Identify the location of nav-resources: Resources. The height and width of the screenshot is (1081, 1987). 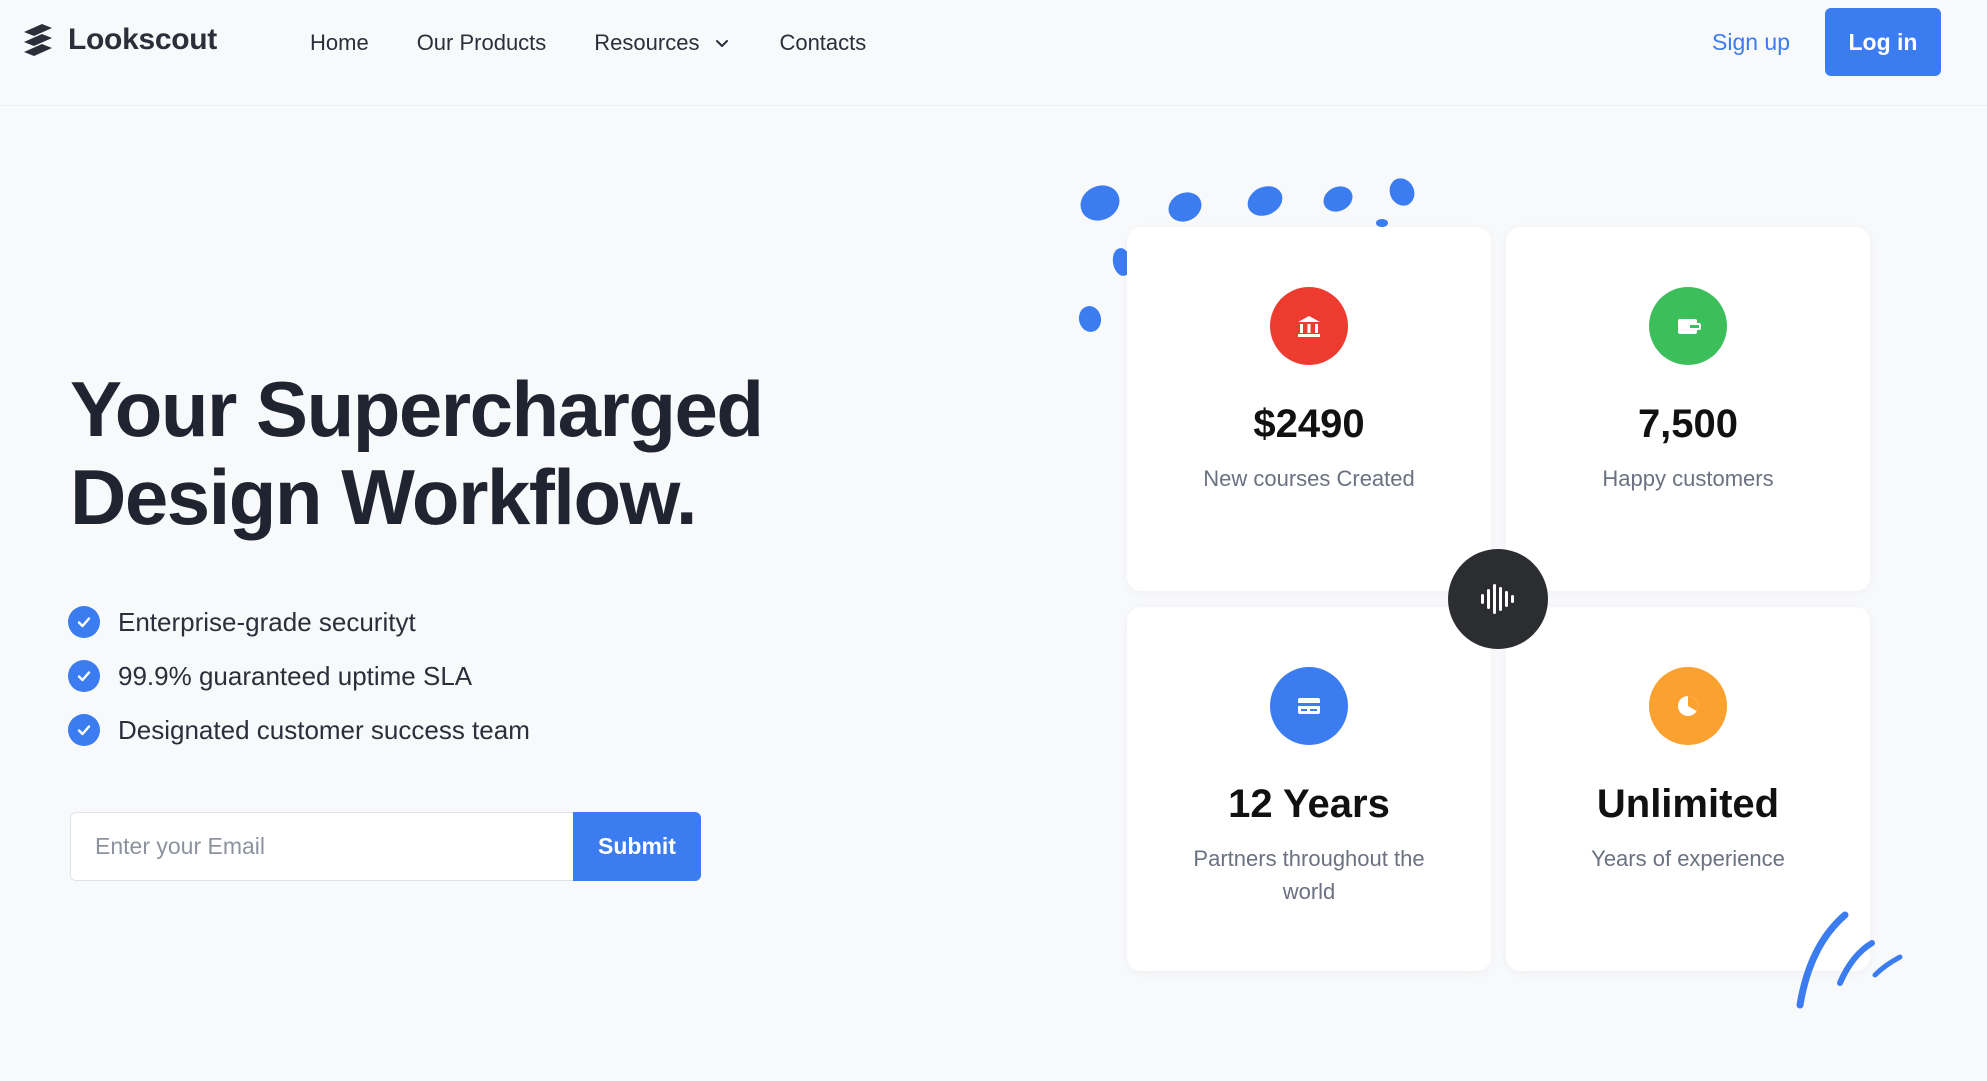
(662, 43).